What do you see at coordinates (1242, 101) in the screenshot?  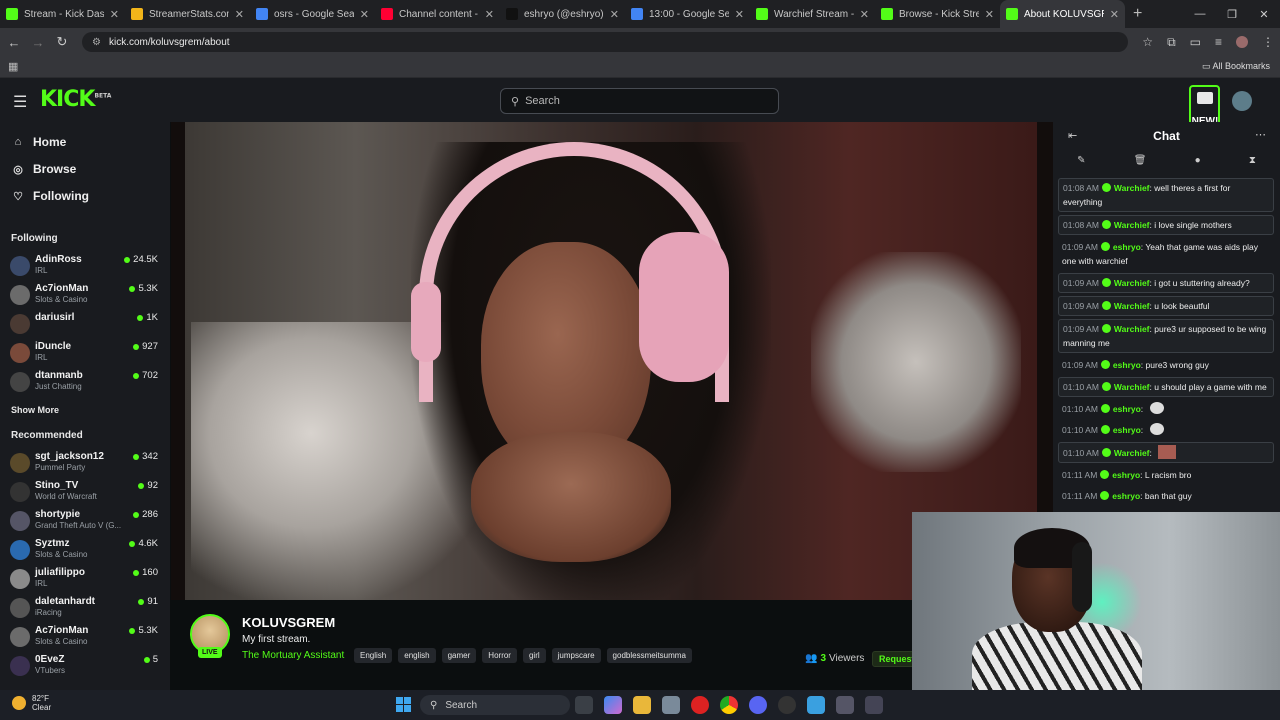 I see `user-avatar` at bounding box center [1242, 101].